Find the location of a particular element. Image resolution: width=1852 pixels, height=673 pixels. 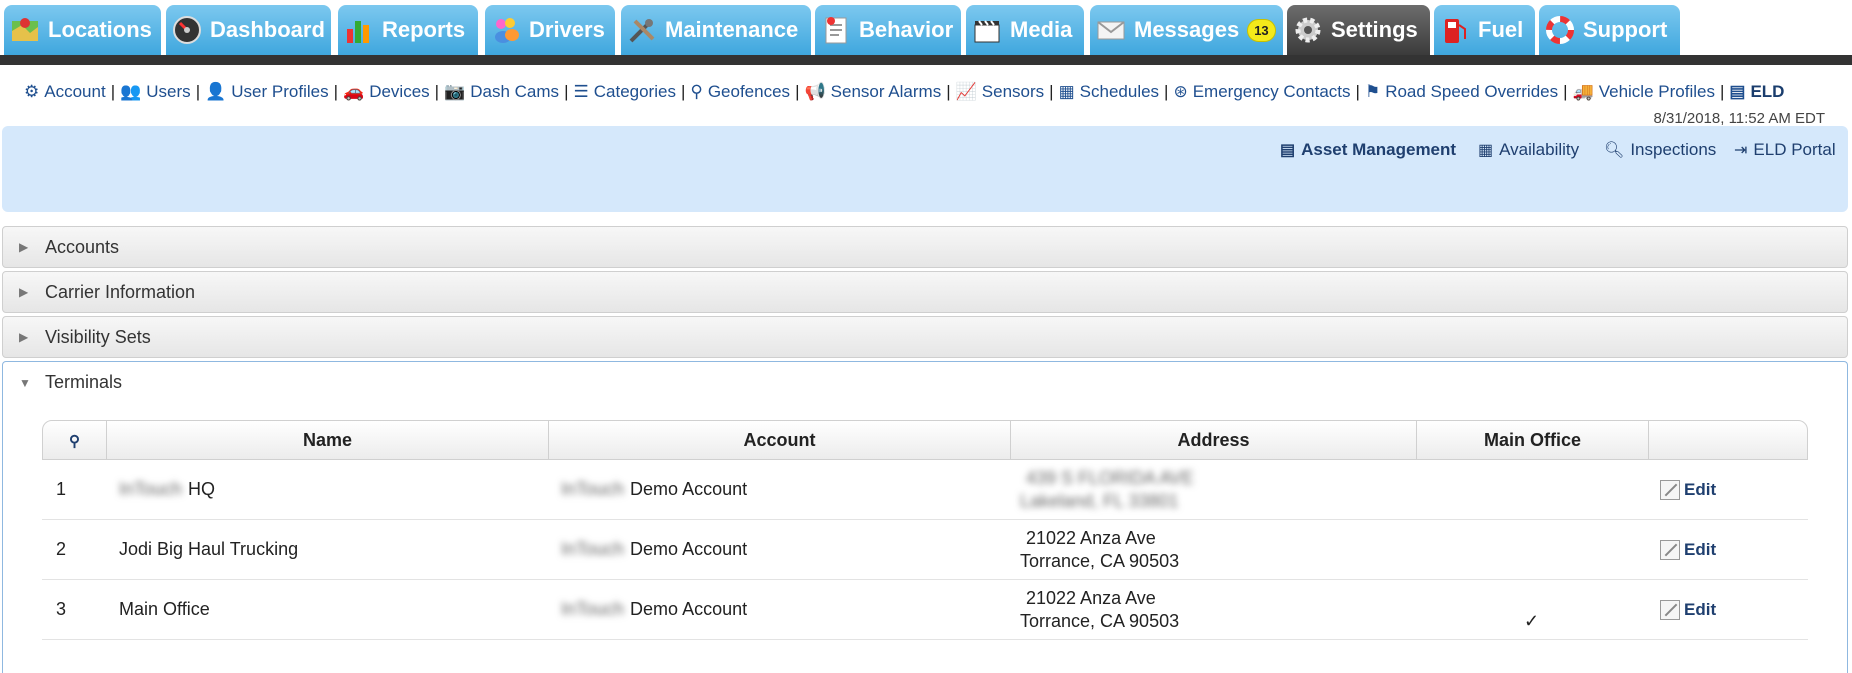

terminal-address: 439 S FLORIDA AVE Lakeland, FL 33801 is located at coordinates (1107, 489).